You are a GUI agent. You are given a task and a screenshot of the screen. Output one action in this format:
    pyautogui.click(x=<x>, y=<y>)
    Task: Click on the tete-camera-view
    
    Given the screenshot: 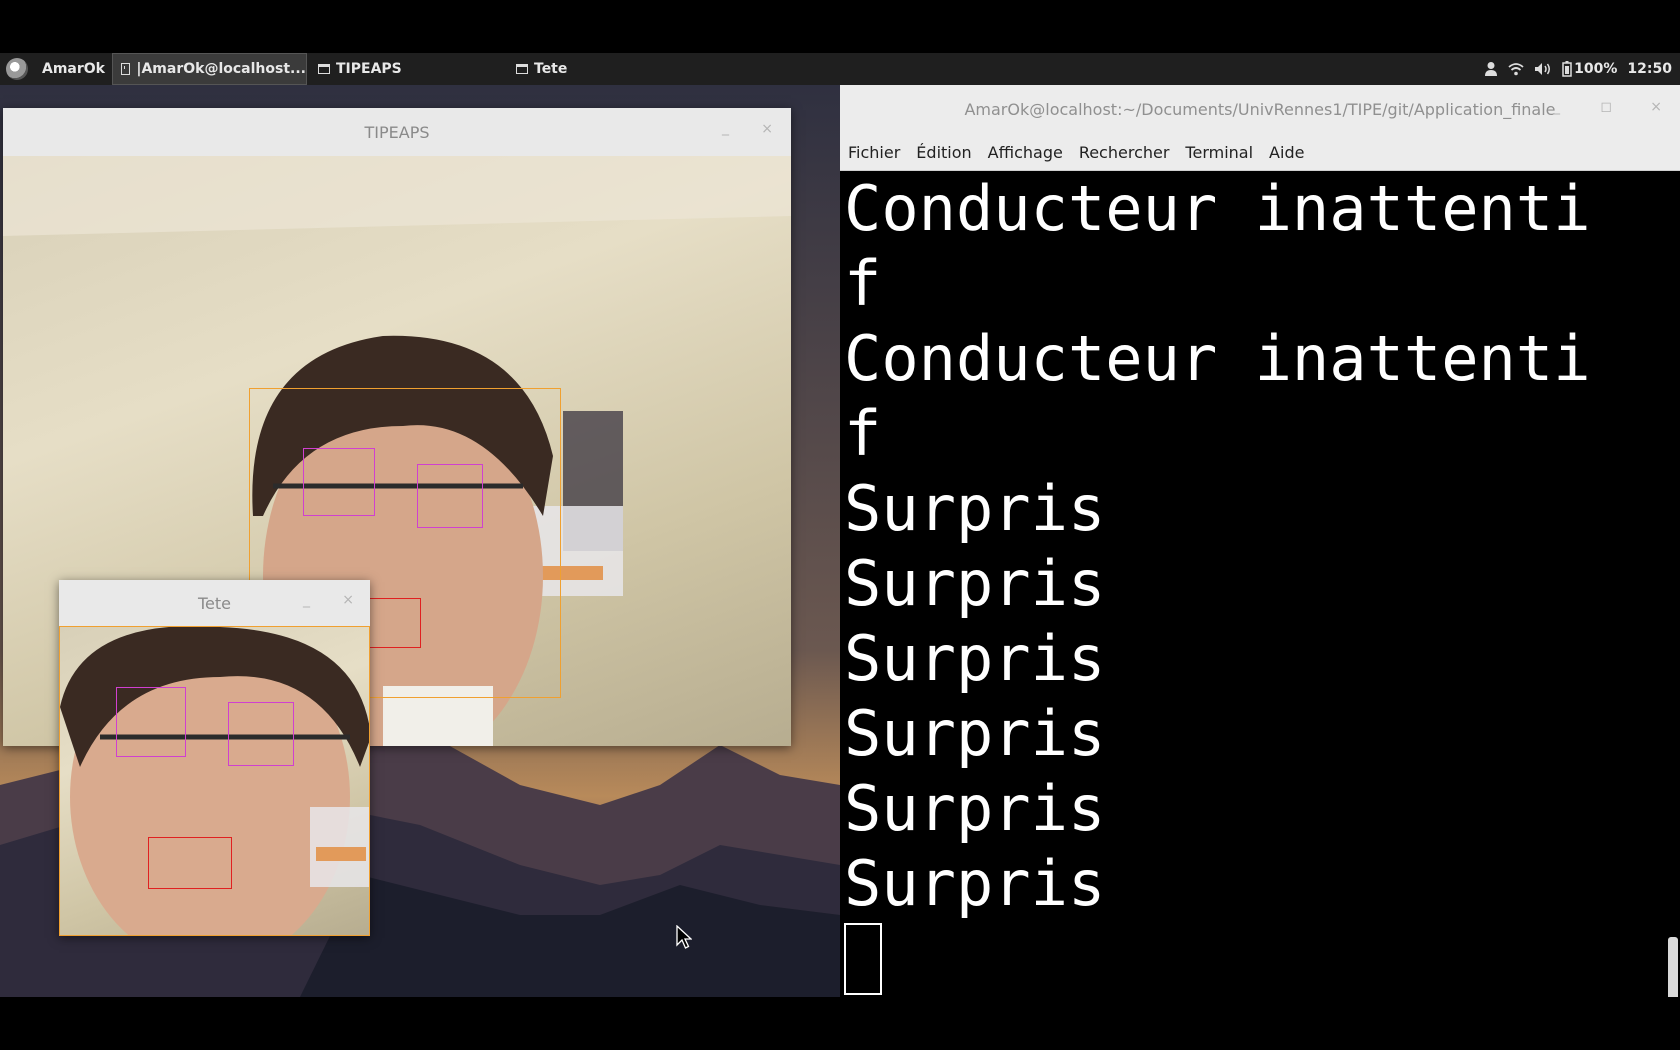 What is the action you would take?
    pyautogui.click(x=214, y=781)
    